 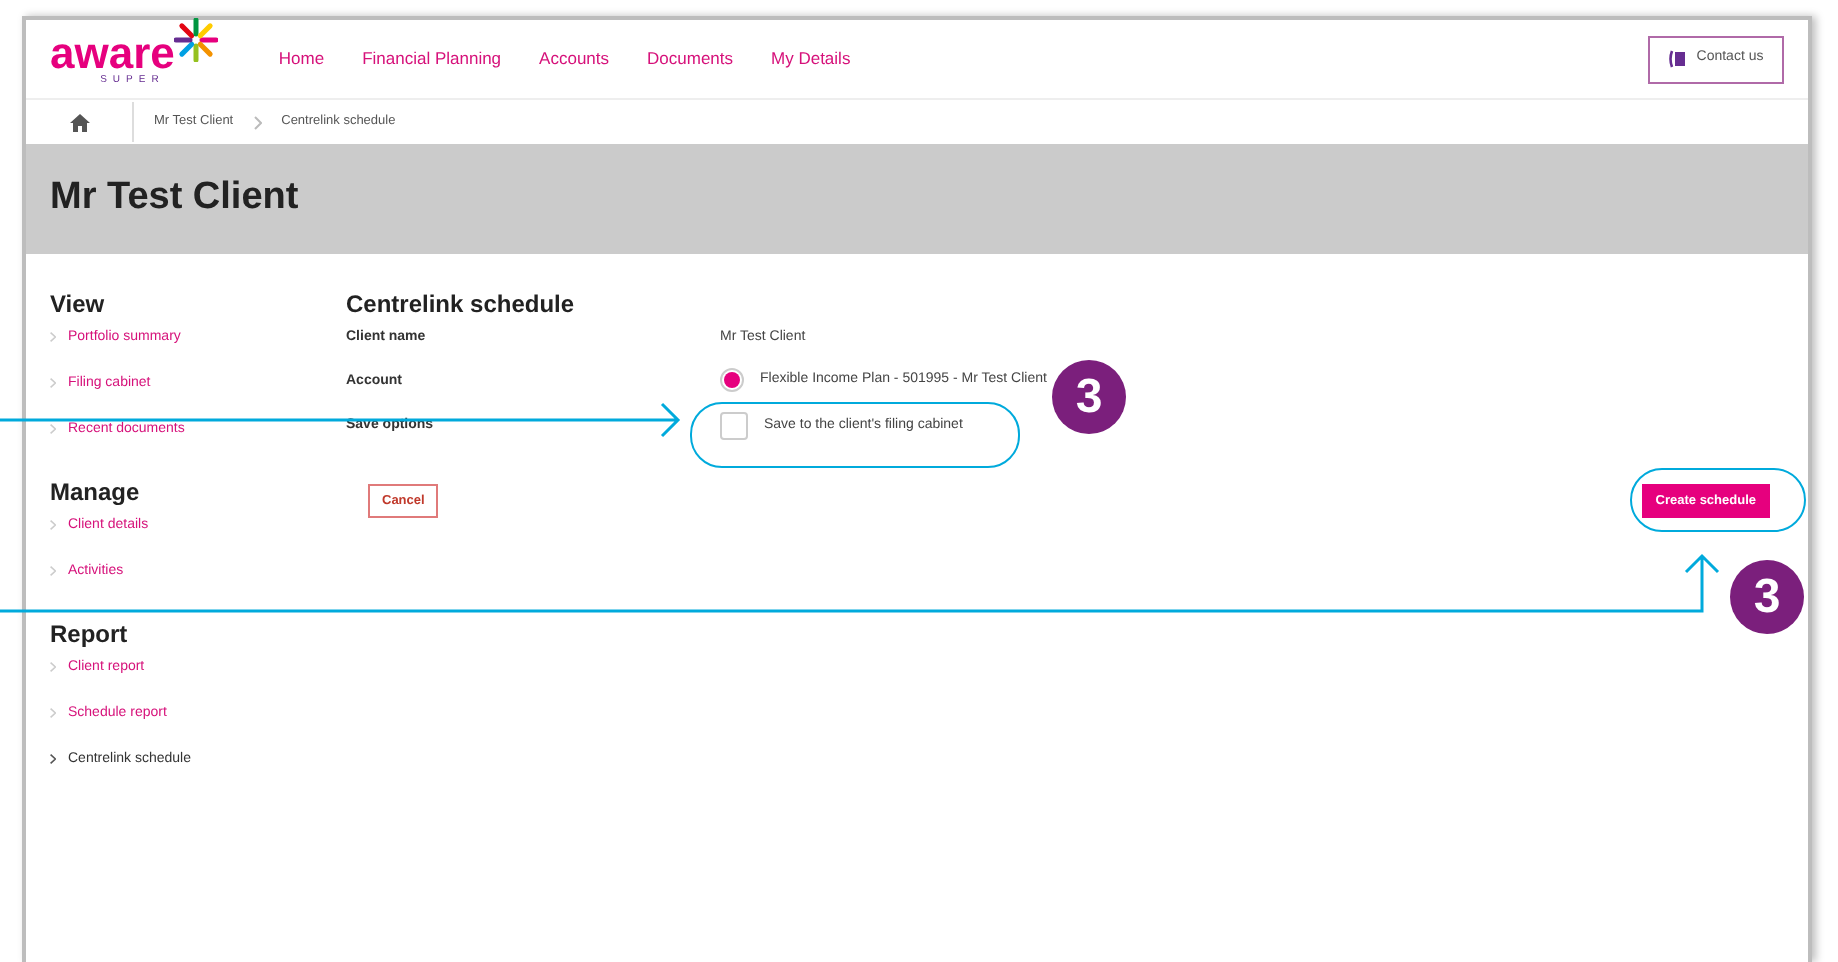 What do you see at coordinates (461, 304) in the screenshot?
I see `form-title: Centrelink schedule` at bounding box center [461, 304].